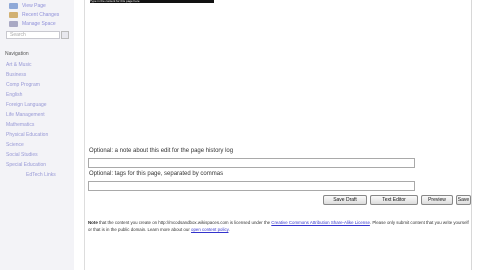 The width and height of the screenshot is (480, 270). What do you see at coordinates (437, 200) in the screenshot?
I see `preview-button: Preview` at bounding box center [437, 200].